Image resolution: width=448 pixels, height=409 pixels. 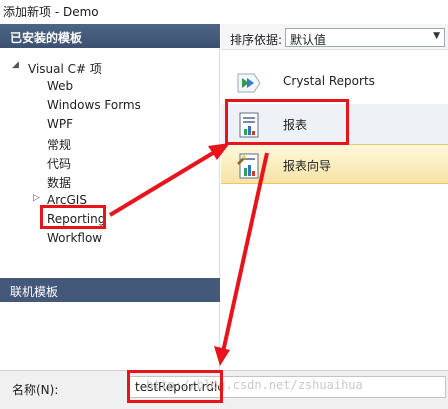 What do you see at coordinates (75, 238) in the screenshot?
I see `tree-item-label: Workflow` at bounding box center [75, 238].